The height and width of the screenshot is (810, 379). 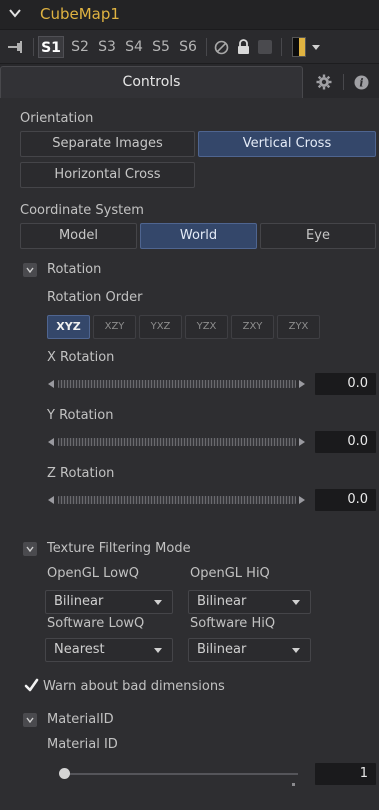 What do you see at coordinates (161, 47) in the screenshot?
I see `scene-button-s5: S5` at bounding box center [161, 47].